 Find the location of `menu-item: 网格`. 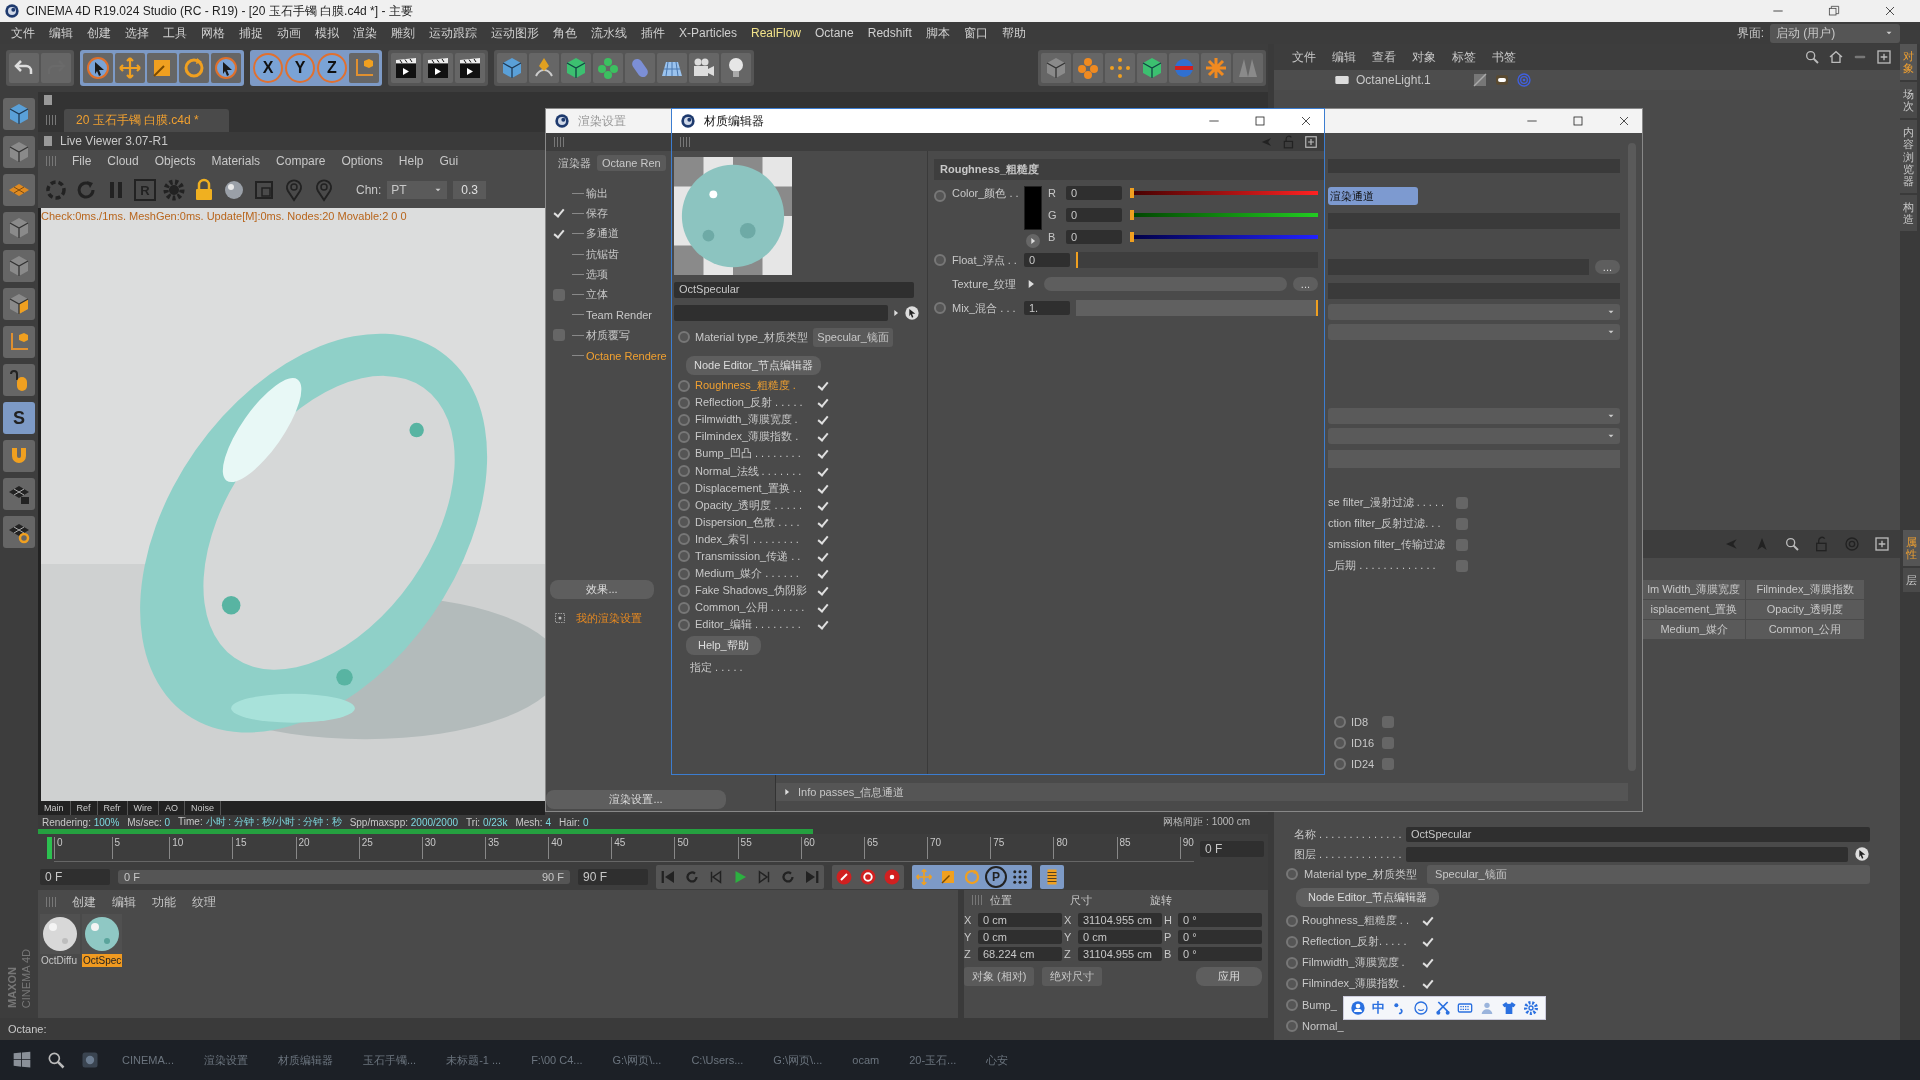

menu-item: 网格 is located at coordinates (213, 33).